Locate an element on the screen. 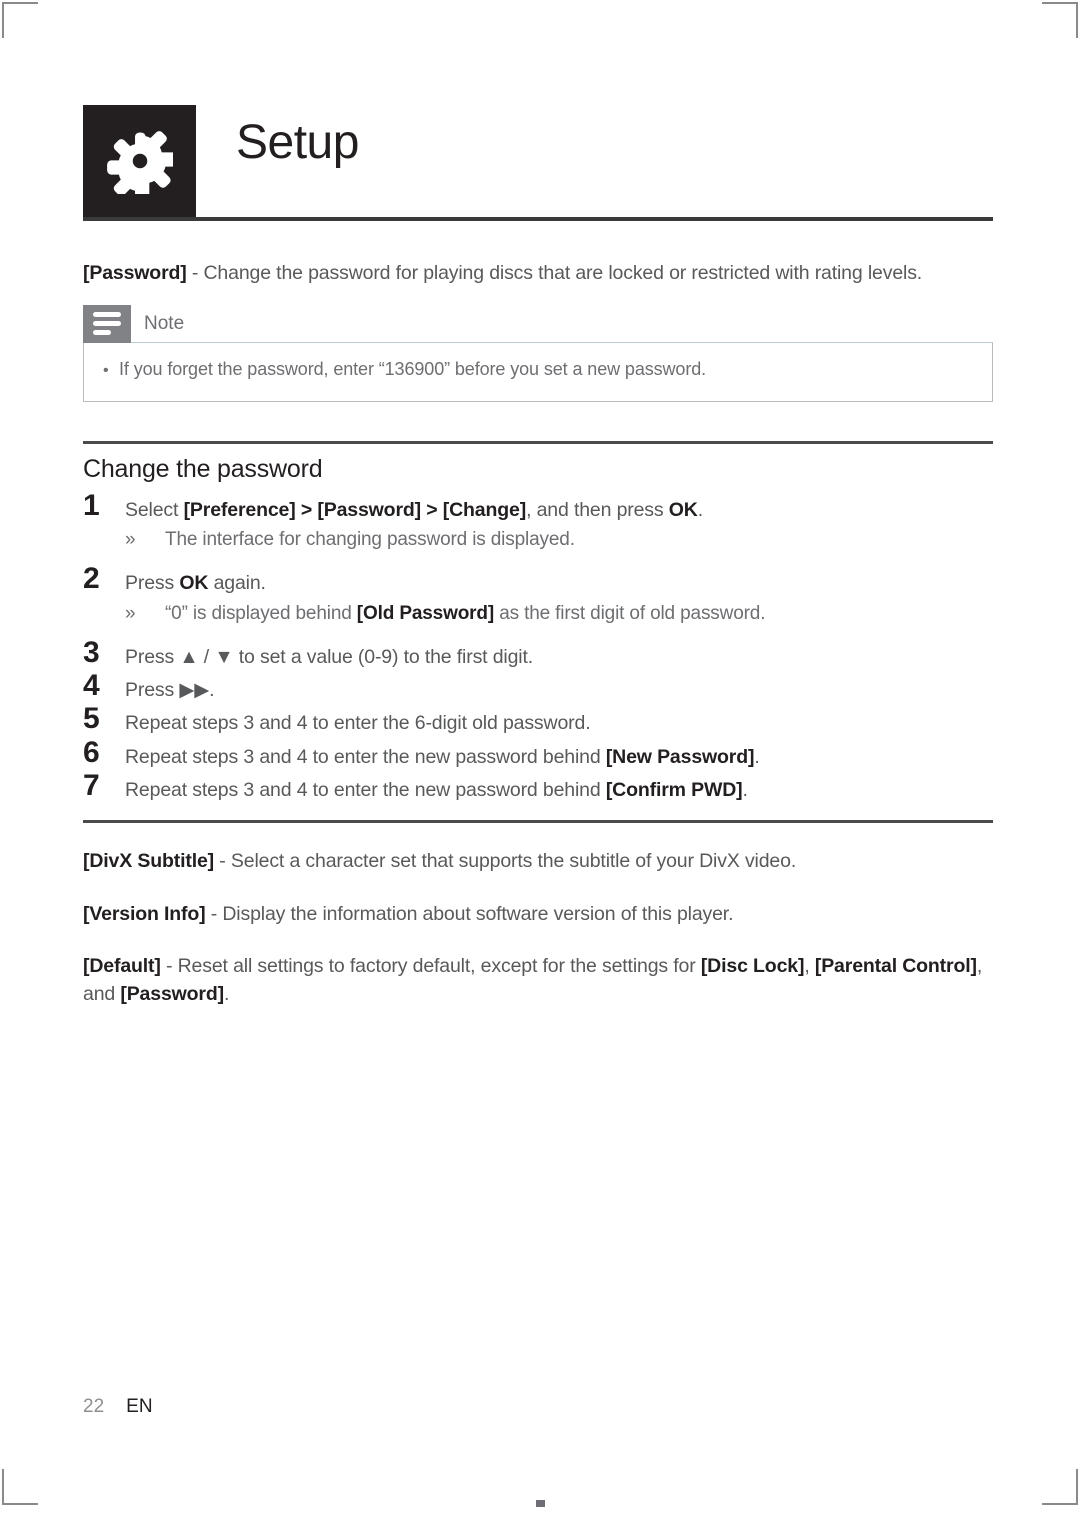  text-run-3: ▼ is located at coordinates (224, 656).